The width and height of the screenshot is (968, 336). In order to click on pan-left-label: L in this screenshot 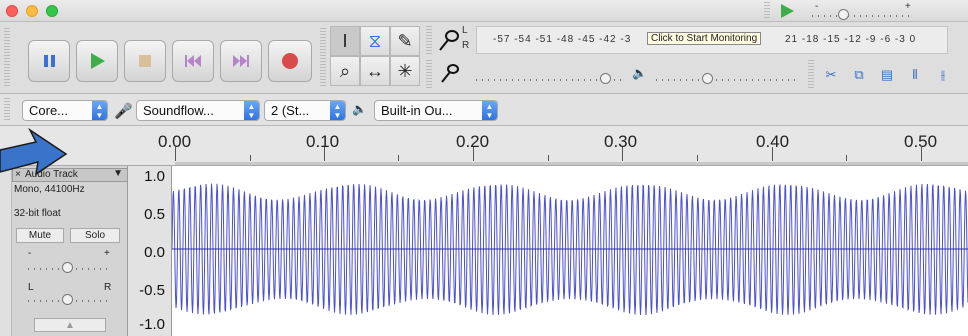, I will do `click(31, 287)`.